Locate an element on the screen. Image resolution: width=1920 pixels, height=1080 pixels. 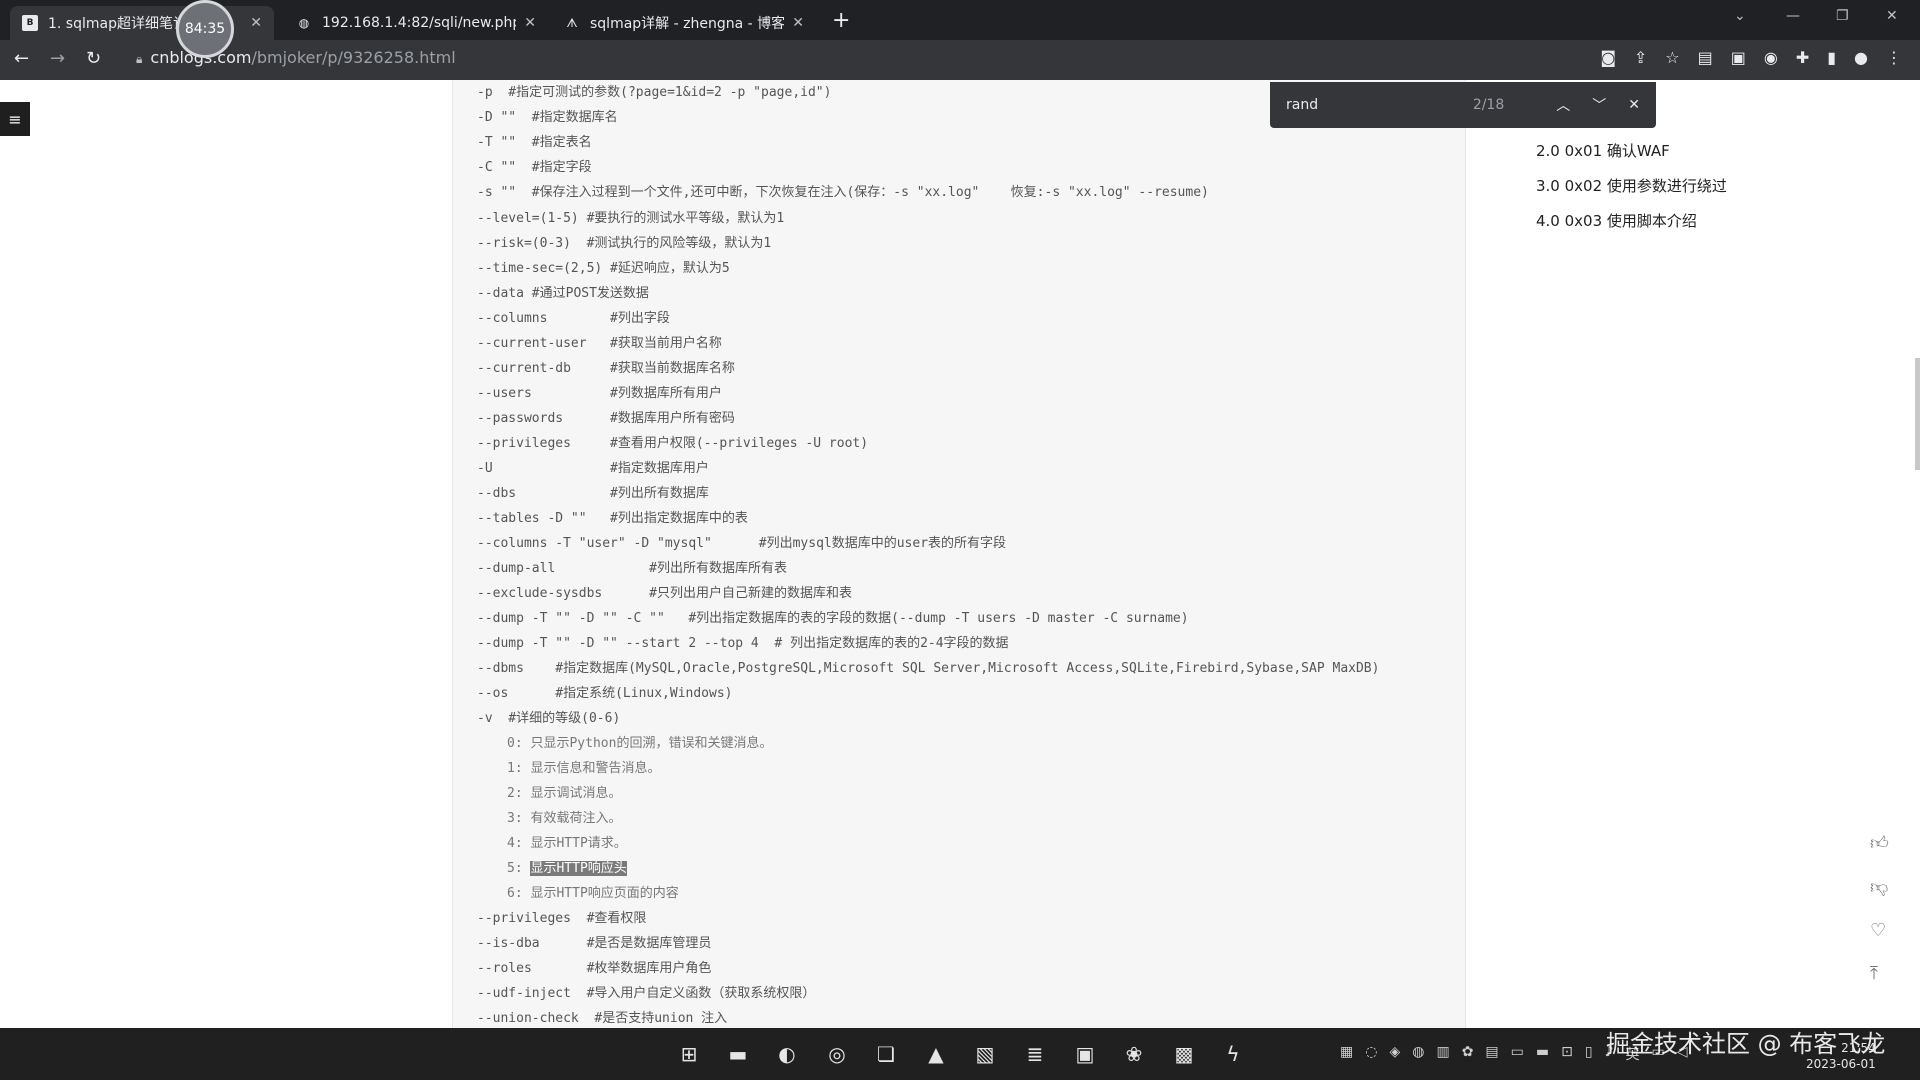
find-input: rand is located at coordinates (1379, 105).